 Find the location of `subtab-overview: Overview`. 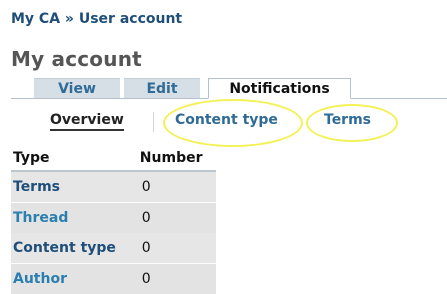

subtab-overview: Overview is located at coordinates (87, 121).